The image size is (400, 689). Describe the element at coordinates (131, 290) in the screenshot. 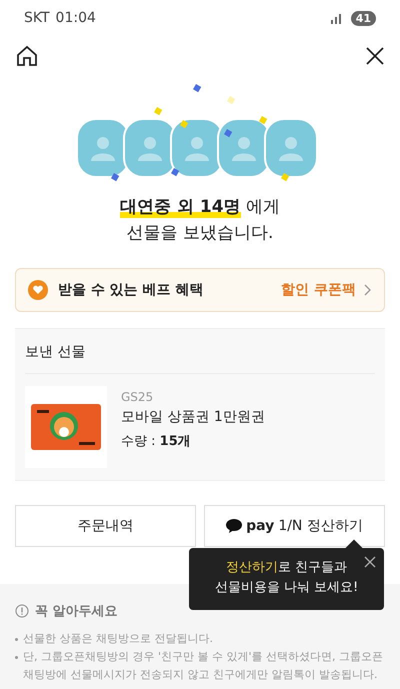

I see `benefit-label: 받을 수 있는 베프 혜택` at that location.